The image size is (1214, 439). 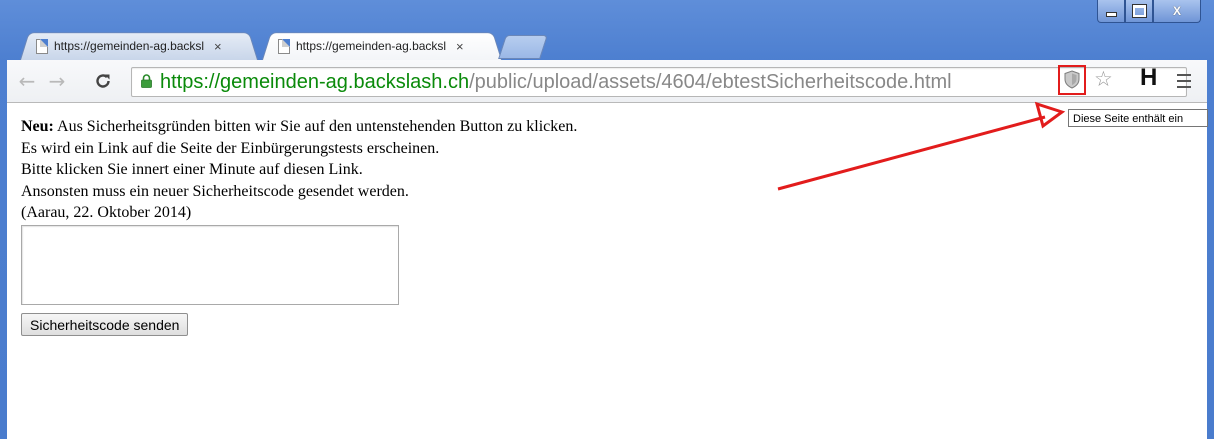 I want to click on maximize-button, so click(x=1139, y=11).